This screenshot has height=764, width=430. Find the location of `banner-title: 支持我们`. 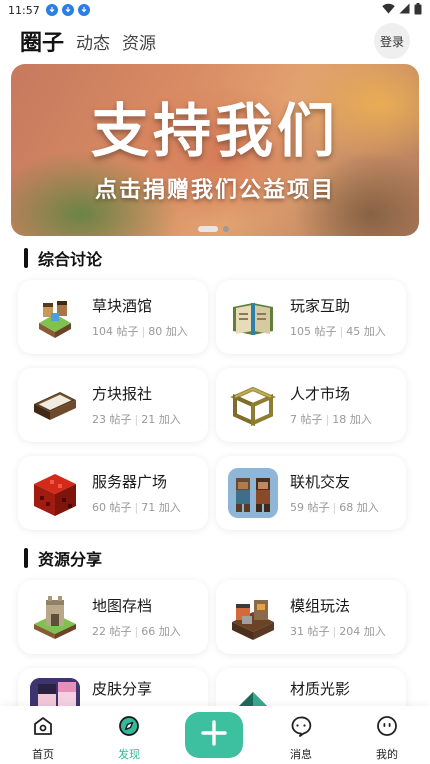

banner-title: 支持我们 is located at coordinates (214, 131).